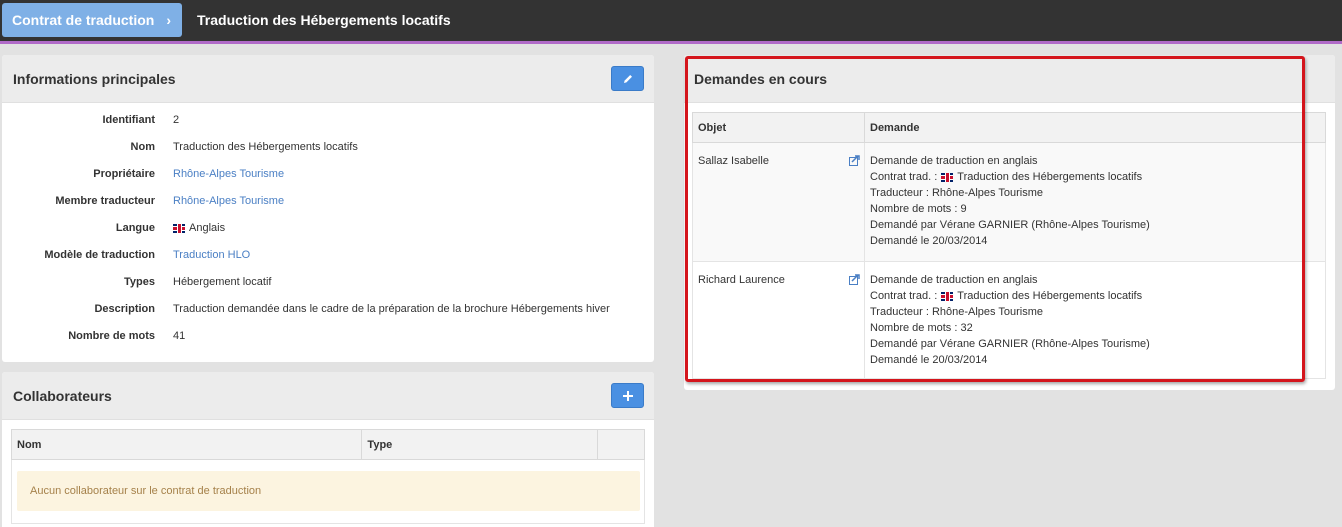 The height and width of the screenshot is (527, 1342). I want to click on collaborators-panel-title: Collaborateurs, so click(62, 396).